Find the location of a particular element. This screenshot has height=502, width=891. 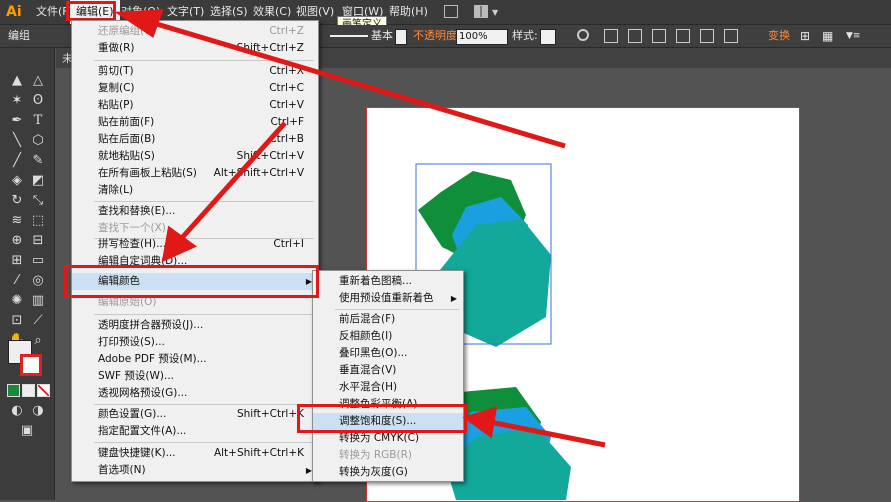

arrow-to-edit-menu is located at coordinates (357, 84).